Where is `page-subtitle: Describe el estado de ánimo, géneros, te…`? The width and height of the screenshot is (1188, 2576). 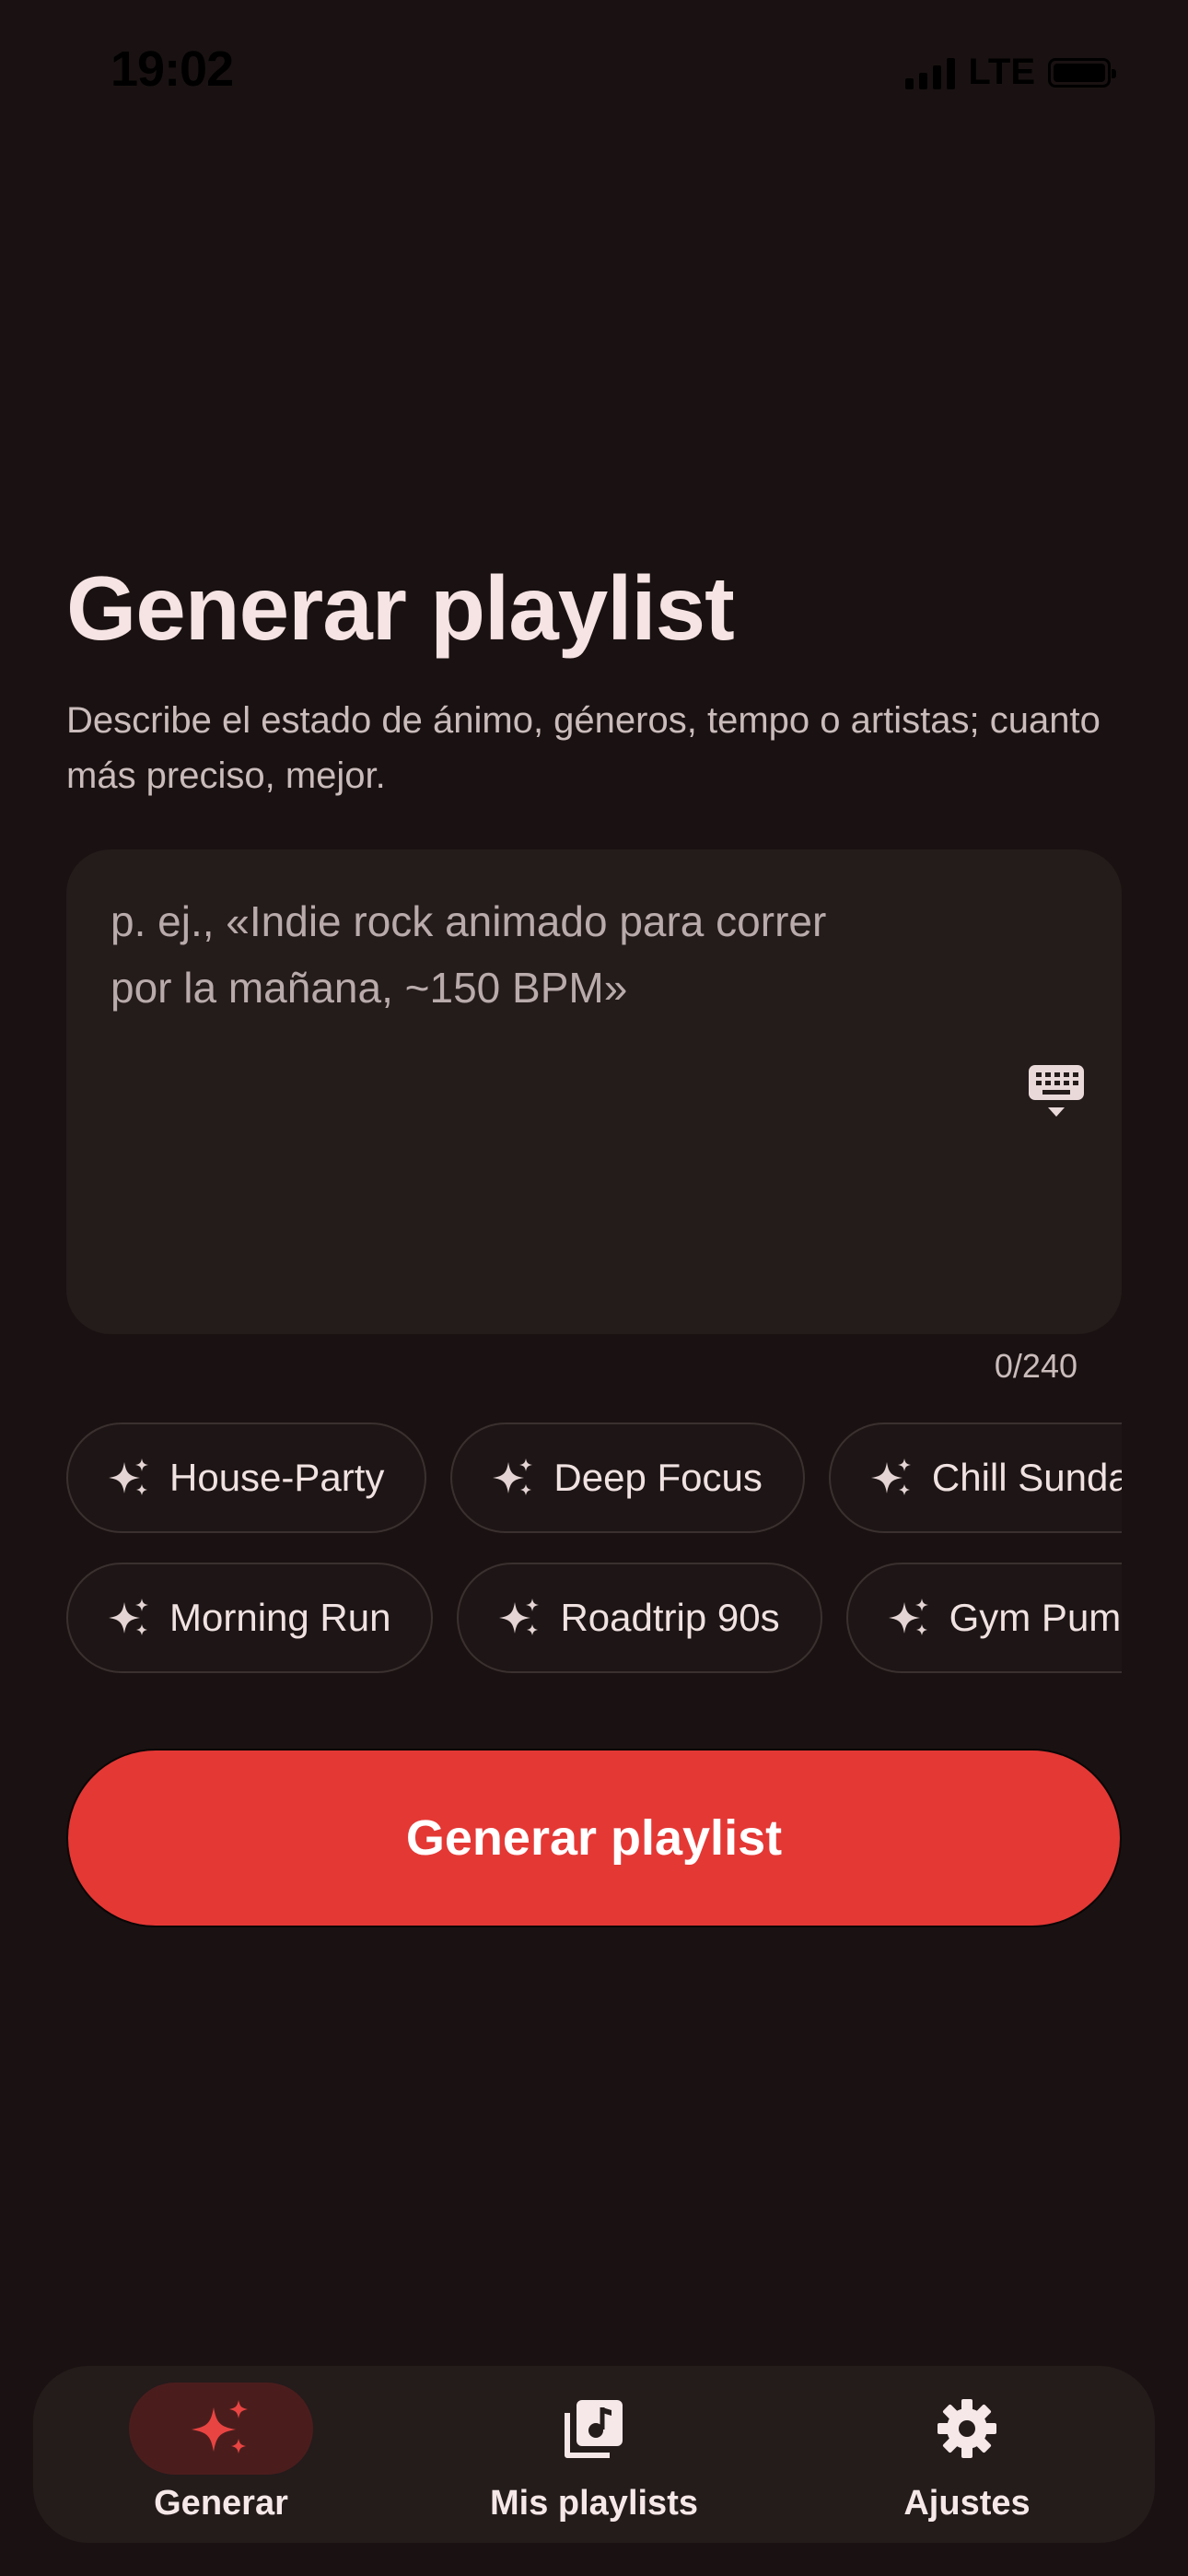
page-subtitle: Describe el estado de ánimo, géneros, te… is located at coordinates (583, 748).